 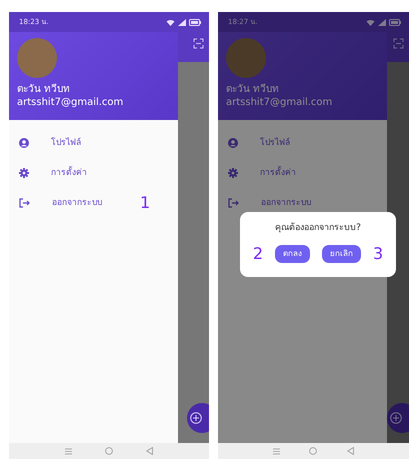 What do you see at coordinates (341, 253) in the screenshot?
I see `dialog-button: ยกเลิก` at bounding box center [341, 253].